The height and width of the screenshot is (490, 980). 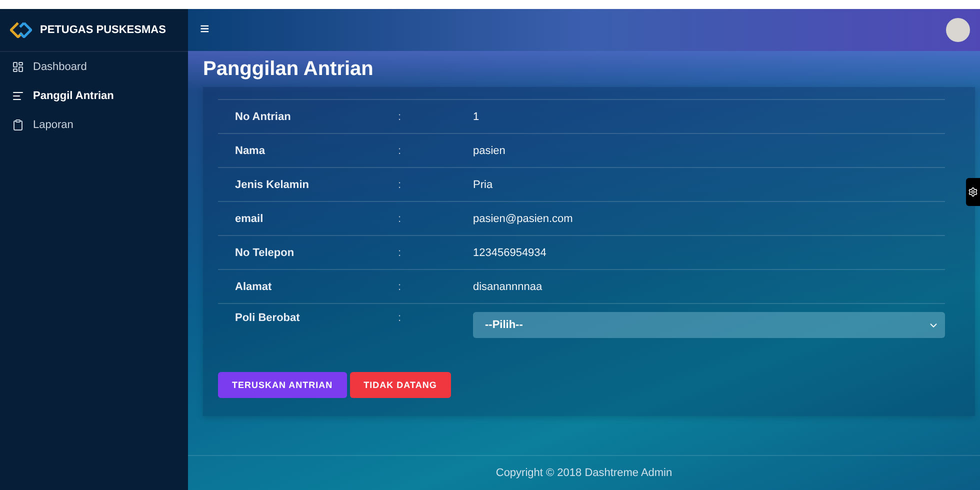 What do you see at coordinates (958, 30) in the screenshot?
I see `avatar` at bounding box center [958, 30].